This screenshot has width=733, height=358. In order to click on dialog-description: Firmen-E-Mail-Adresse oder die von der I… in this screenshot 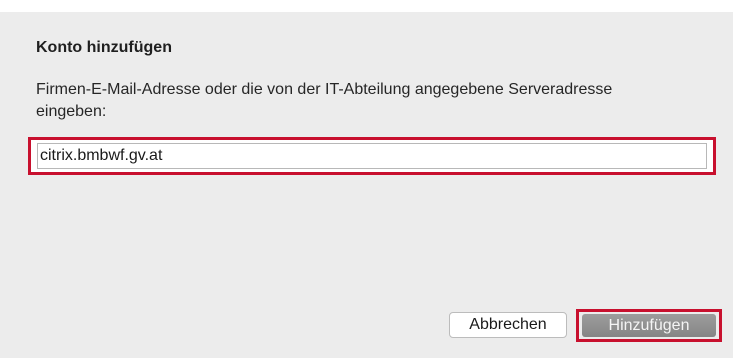, I will do `click(324, 100)`.